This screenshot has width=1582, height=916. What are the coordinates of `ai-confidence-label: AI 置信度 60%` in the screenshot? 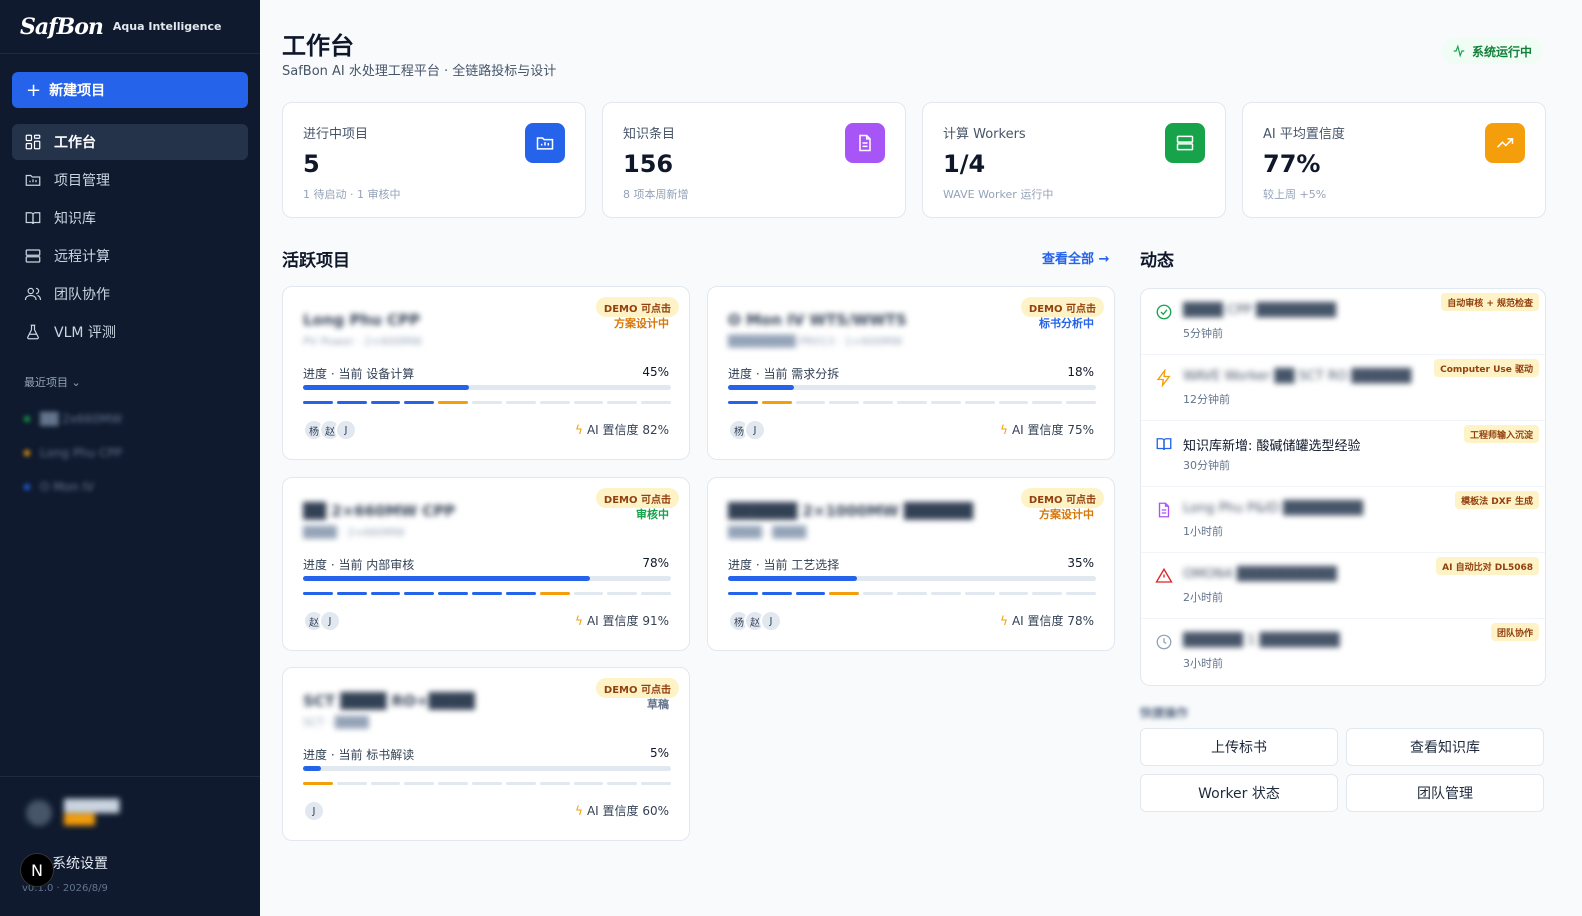 It's located at (627, 811).